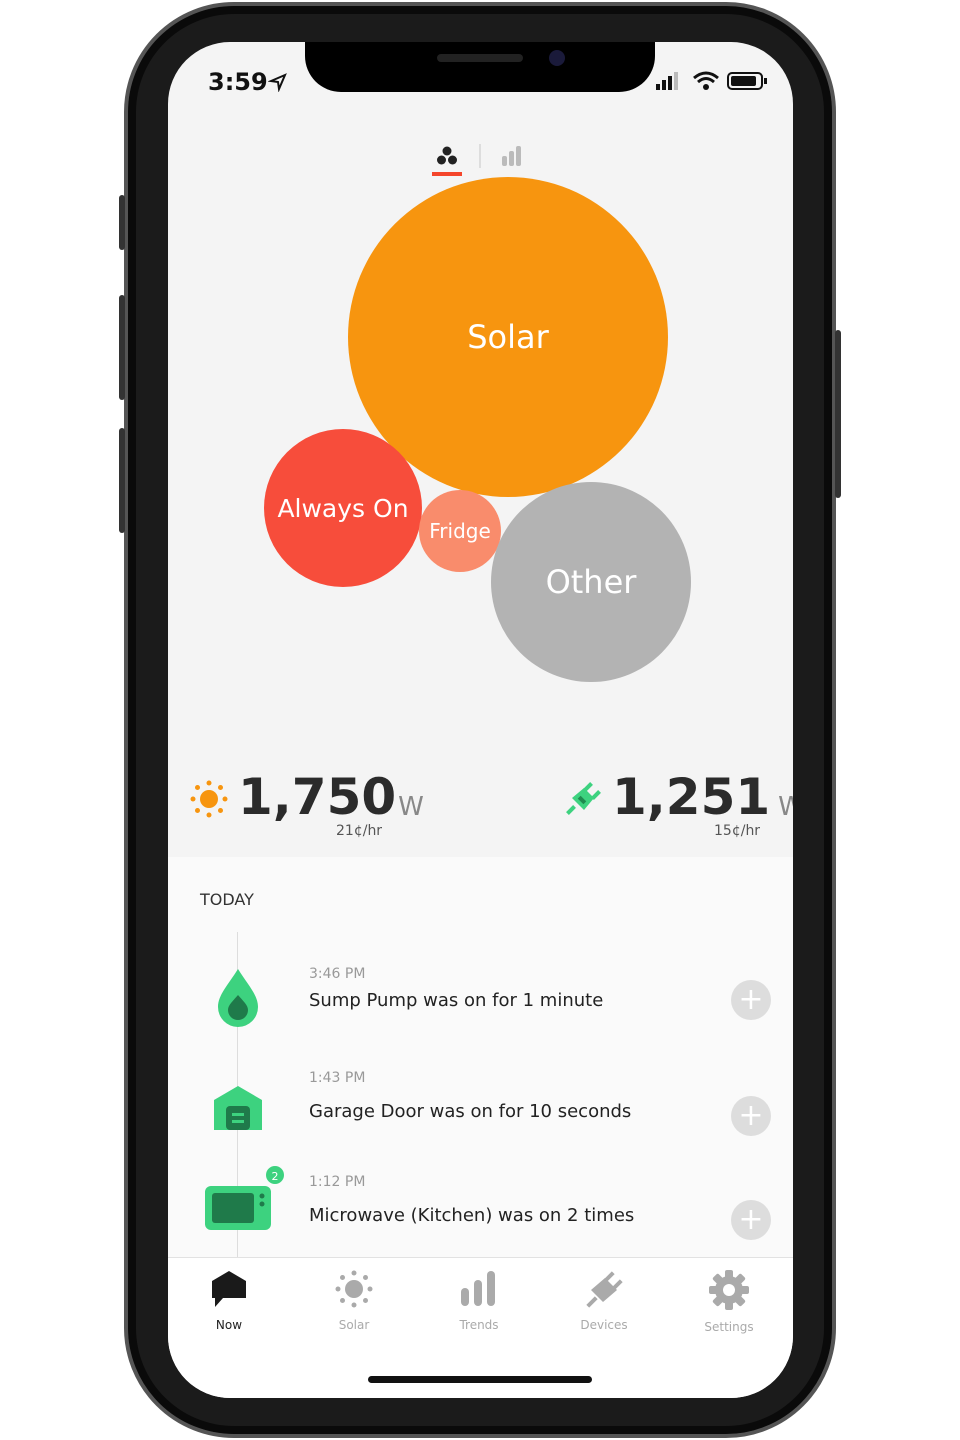 This screenshot has width=960, height=1440. What do you see at coordinates (729, 1327) in the screenshot?
I see `tab-label: Settings` at bounding box center [729, 1327].